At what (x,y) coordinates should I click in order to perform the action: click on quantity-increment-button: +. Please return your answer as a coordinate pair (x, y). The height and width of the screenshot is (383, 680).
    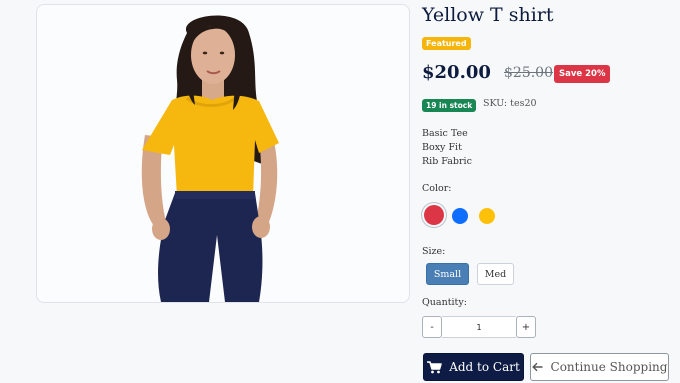
    Looking at the image, I should click on (526, 327).